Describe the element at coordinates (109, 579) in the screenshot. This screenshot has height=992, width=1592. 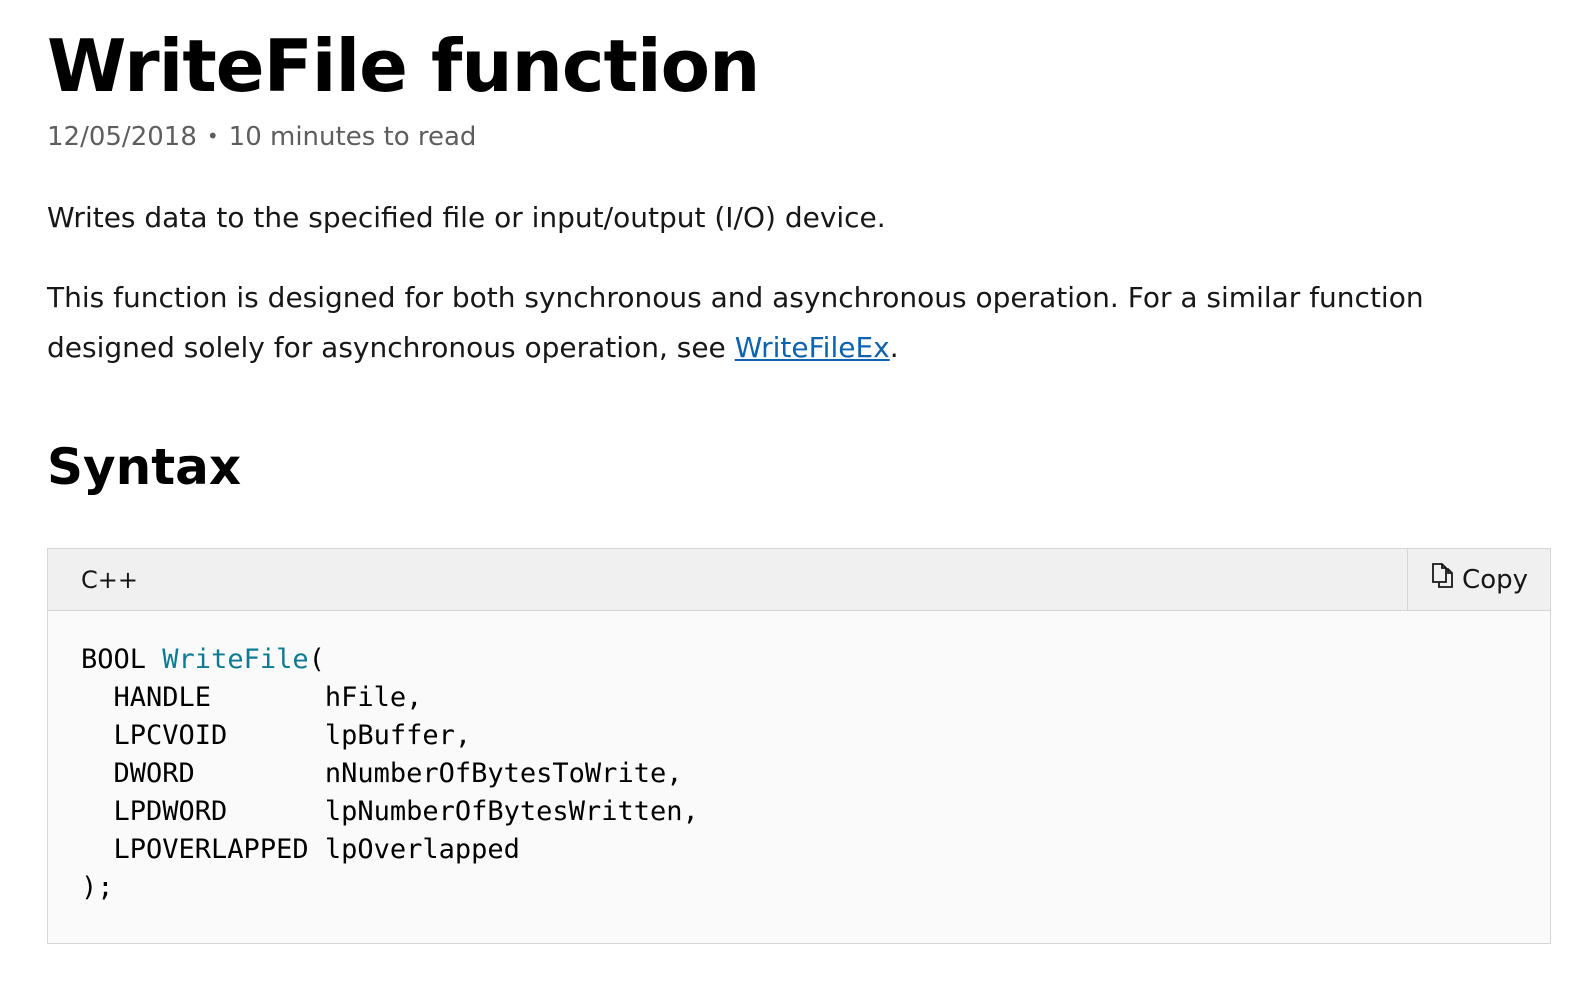
I see `code-language: C++` at that location.